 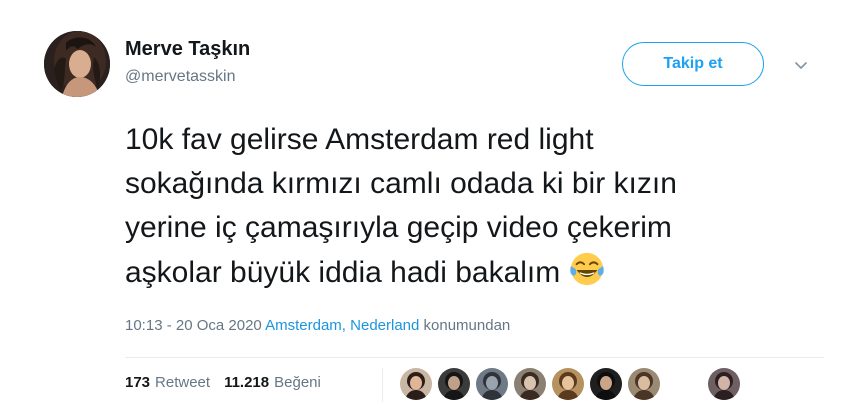 I want to click on avatar-photo, so click(x=77, y=64).